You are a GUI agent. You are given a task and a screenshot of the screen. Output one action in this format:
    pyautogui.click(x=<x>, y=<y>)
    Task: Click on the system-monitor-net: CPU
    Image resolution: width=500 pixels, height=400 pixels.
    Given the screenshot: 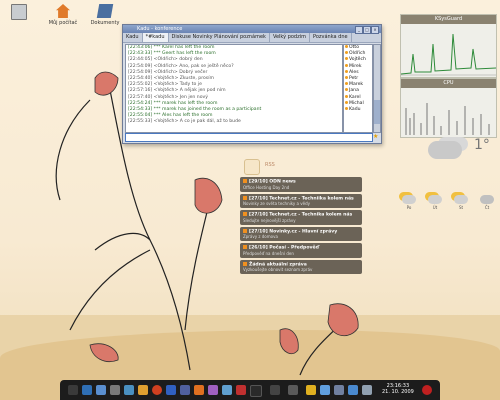 What is the action you would take?
    pyautogui.click(x=448, y=108)
    